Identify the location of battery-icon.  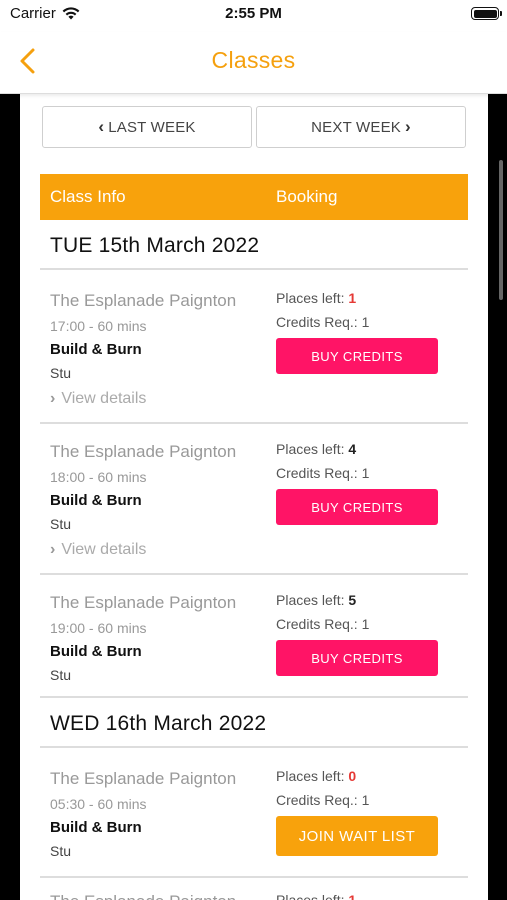
(486, 13).